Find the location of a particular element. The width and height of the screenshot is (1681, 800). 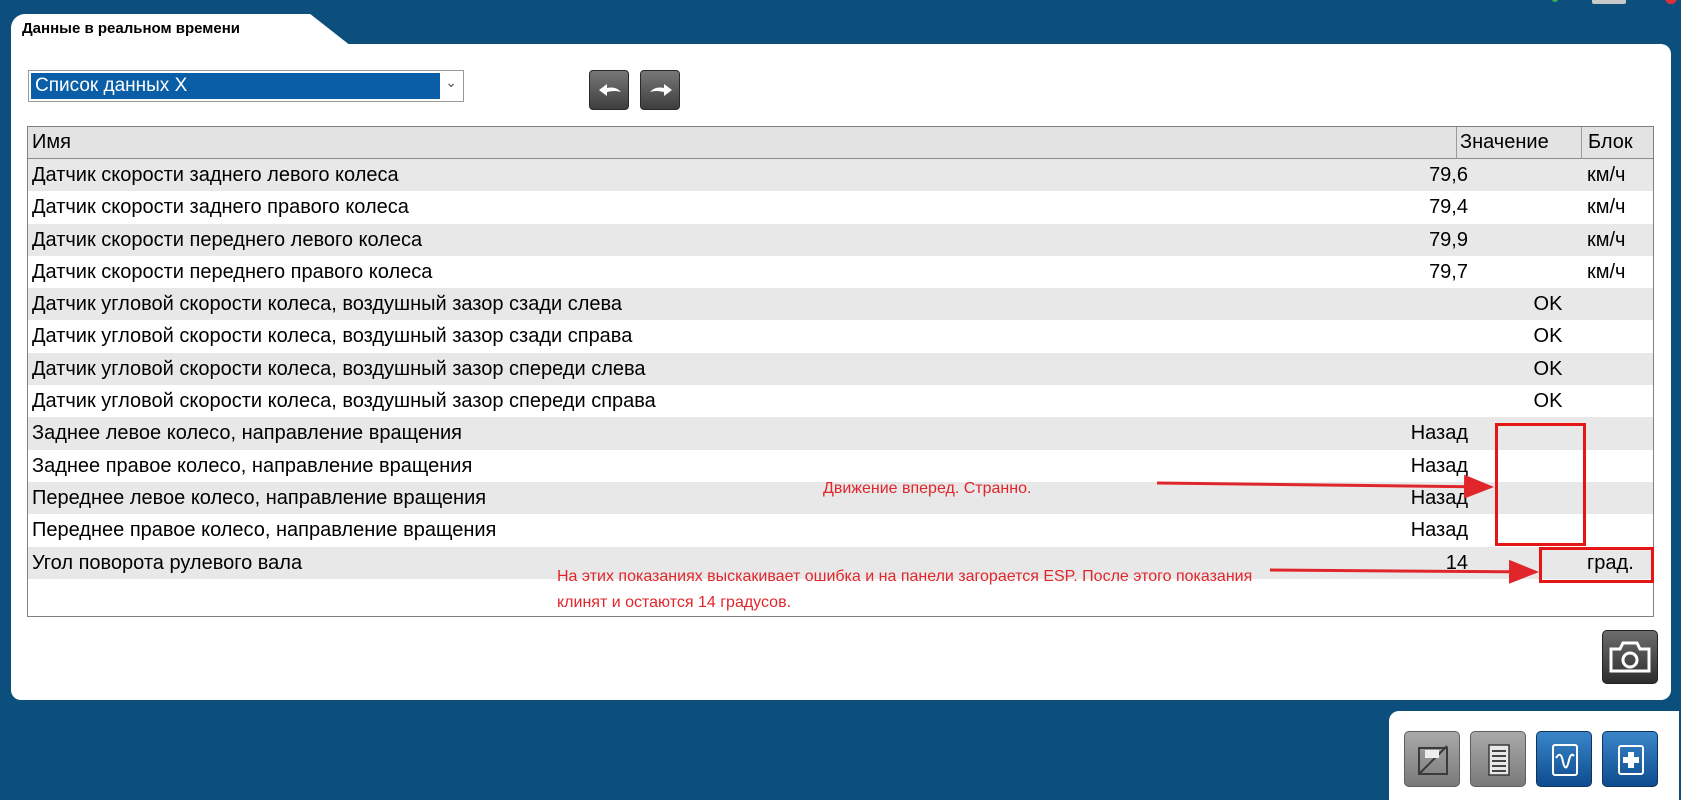

row-name: Угол поворота рулевого вала is located at coordinates (167, 562).